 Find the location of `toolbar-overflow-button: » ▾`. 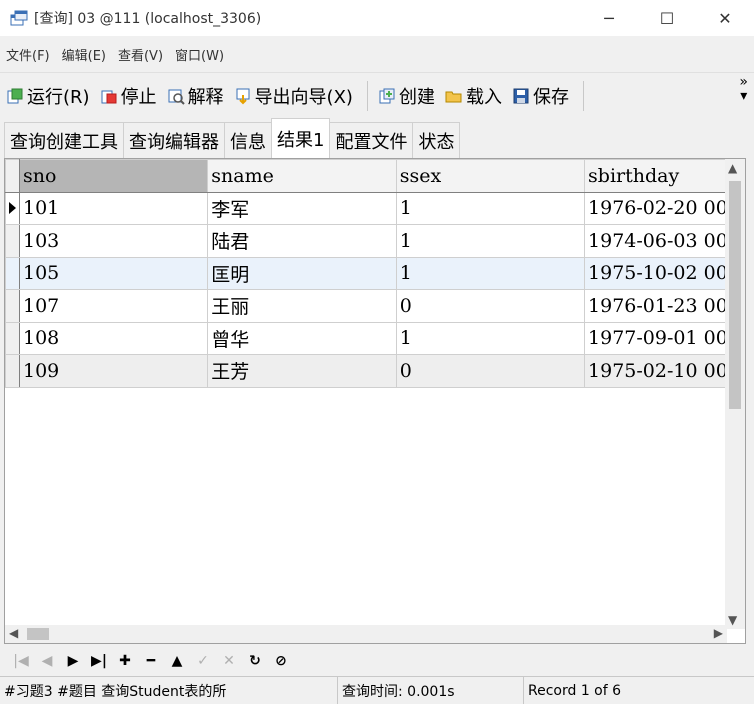

toolbar-overflow-button: » ▾ is located at coordinates (743, 89).